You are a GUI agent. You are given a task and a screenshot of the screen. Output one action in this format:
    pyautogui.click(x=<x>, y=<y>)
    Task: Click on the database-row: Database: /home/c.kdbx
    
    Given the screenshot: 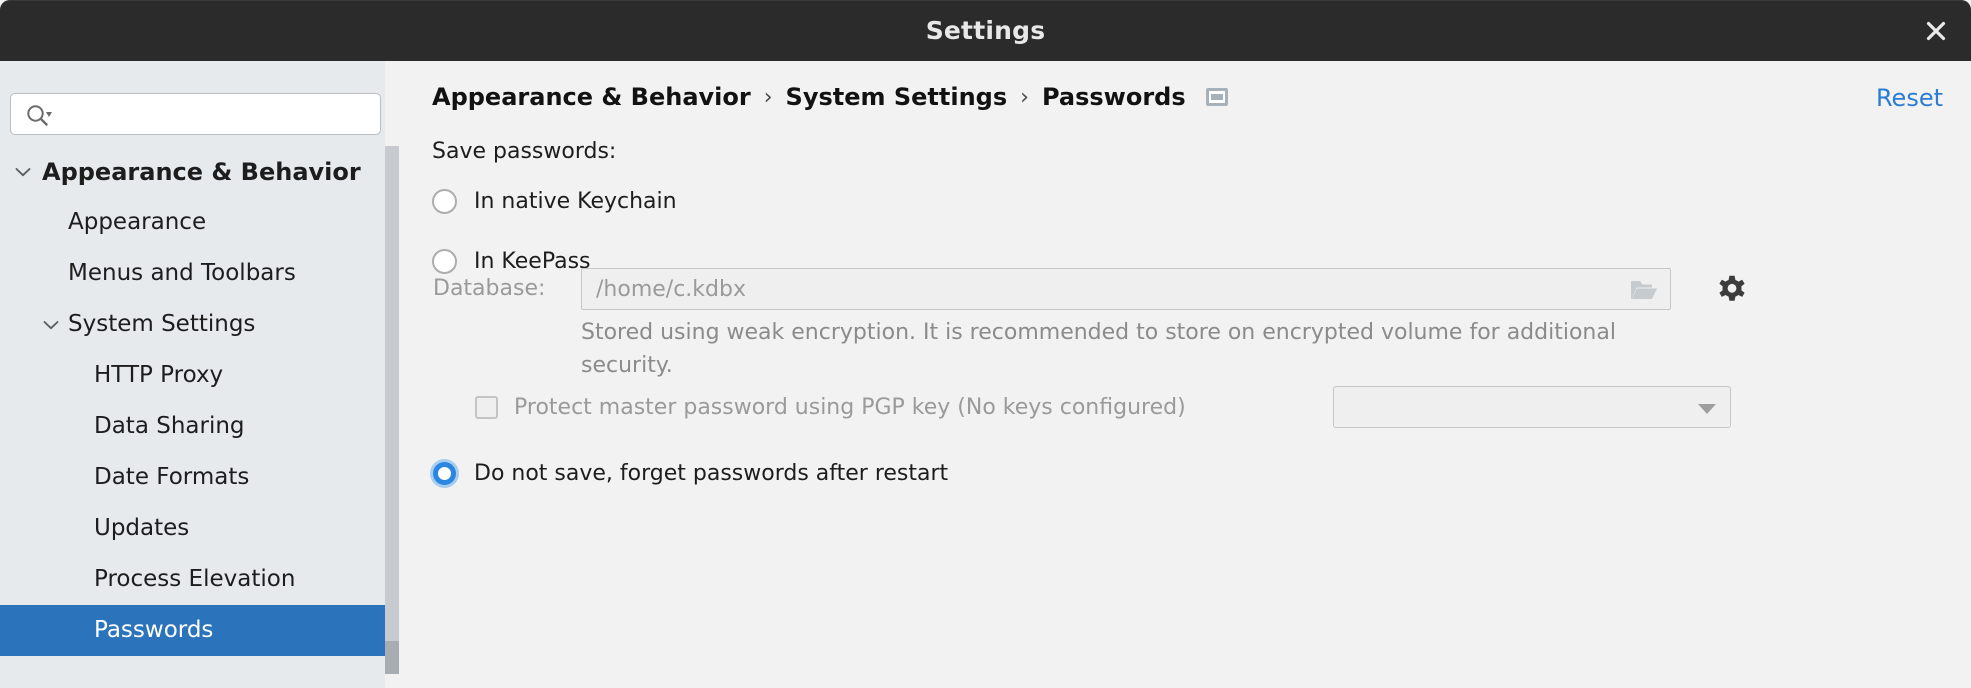 What is the action you would take?
    pyautogui.click(x=1182, y=289)
    